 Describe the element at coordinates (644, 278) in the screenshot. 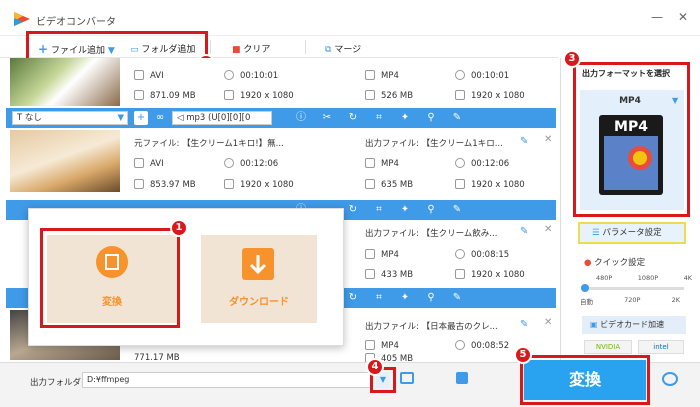

I see `quick-res-top: 480P 1080P 4K` at that location.